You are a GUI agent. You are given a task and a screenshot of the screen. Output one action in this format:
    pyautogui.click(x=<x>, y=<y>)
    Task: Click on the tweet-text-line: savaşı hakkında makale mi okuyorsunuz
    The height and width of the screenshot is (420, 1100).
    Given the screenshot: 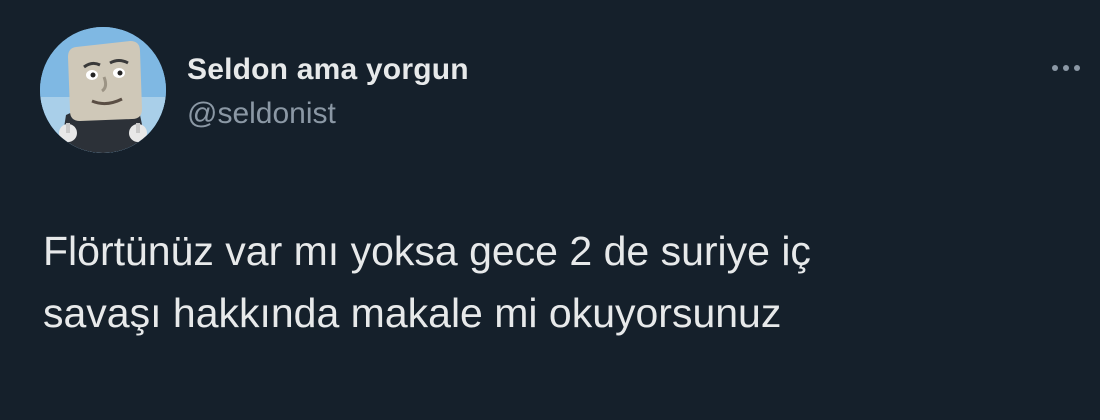 What is the action you would take?
    pyautogui.click(x=412, y=313)
    